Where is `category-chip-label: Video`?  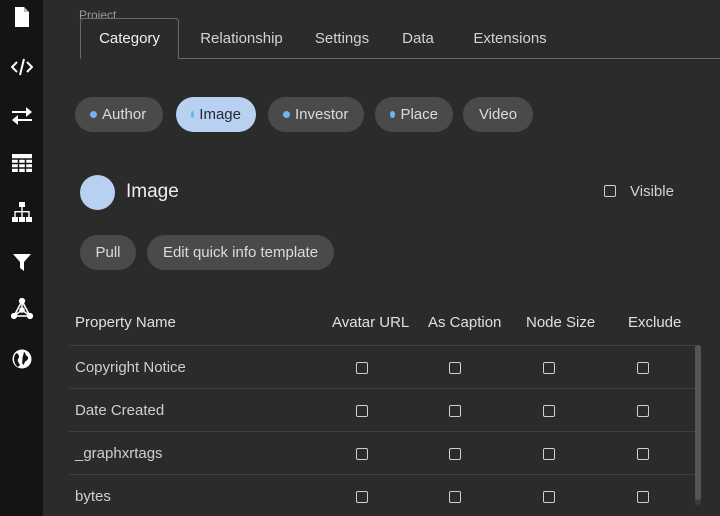 category-chip-label: Video is located at coordinates (498, 114).